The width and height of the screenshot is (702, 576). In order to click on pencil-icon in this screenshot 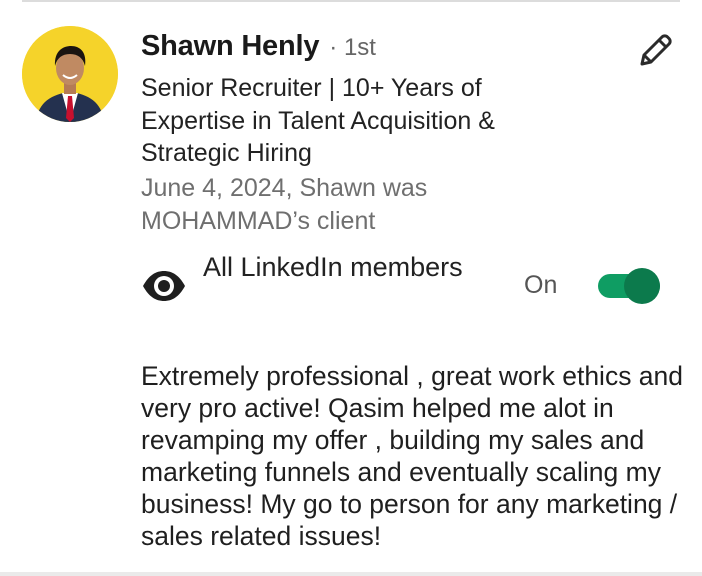, I will do `click(656, 50)`.